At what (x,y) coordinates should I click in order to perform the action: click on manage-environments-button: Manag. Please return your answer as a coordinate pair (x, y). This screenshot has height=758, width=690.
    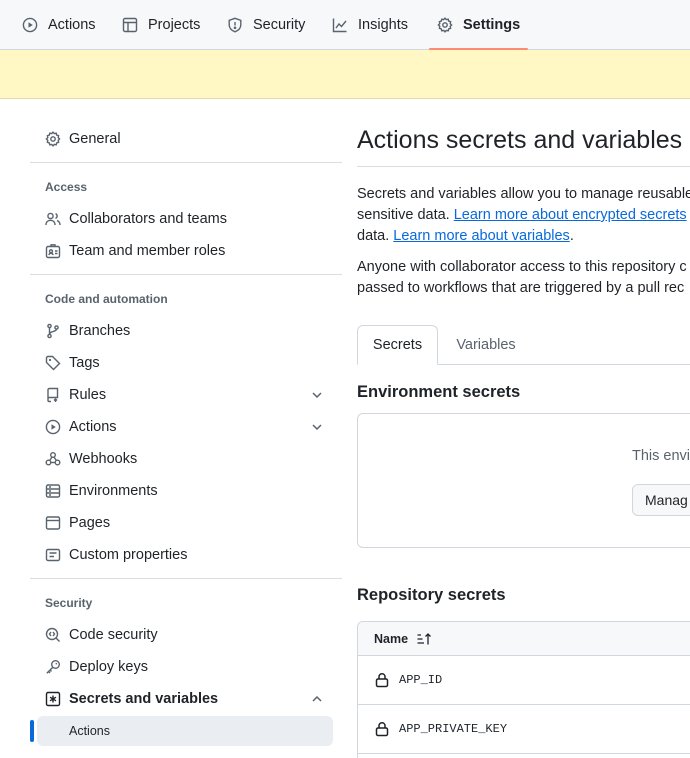
    Looking at the image, I should click on (661, 500).